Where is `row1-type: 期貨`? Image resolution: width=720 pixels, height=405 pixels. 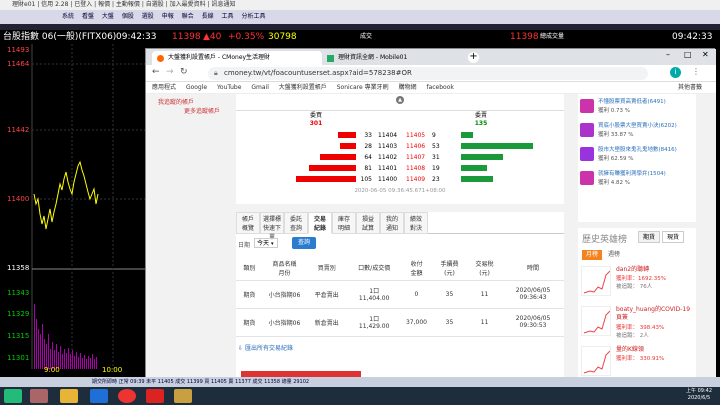 row1-type: 期貨 is located at coordinates (249, 294).